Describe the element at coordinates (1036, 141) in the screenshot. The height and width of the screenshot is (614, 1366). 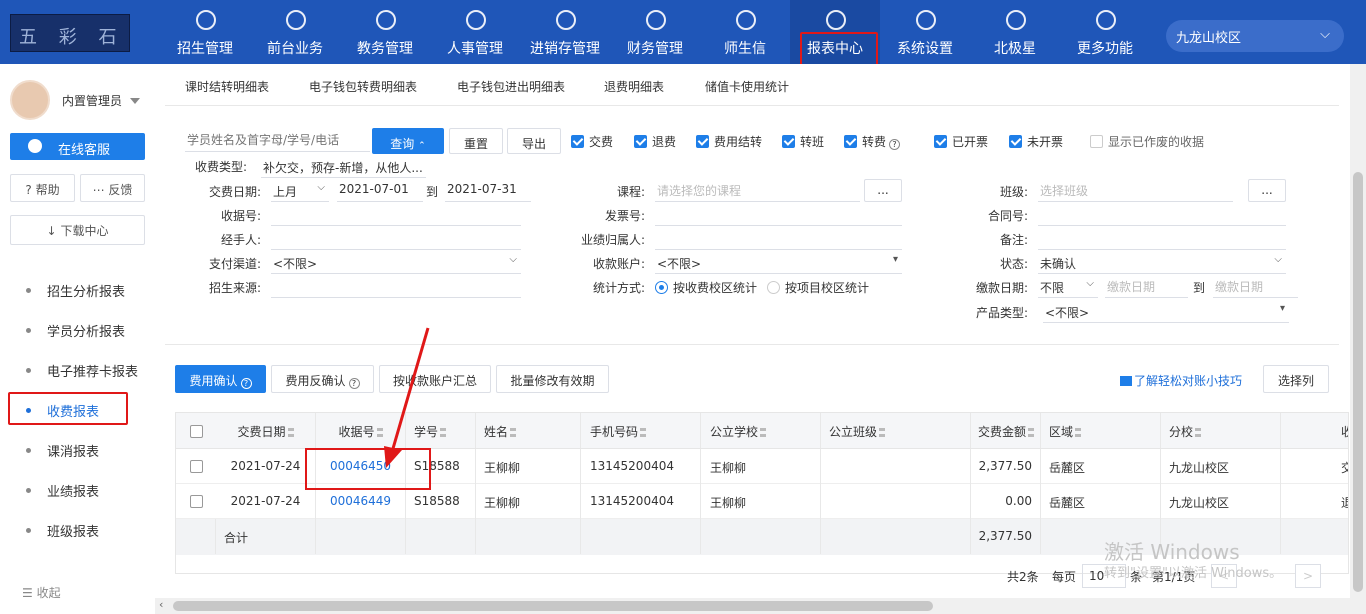
I see `checkbox-not-invoiced: 未开票` at that location.